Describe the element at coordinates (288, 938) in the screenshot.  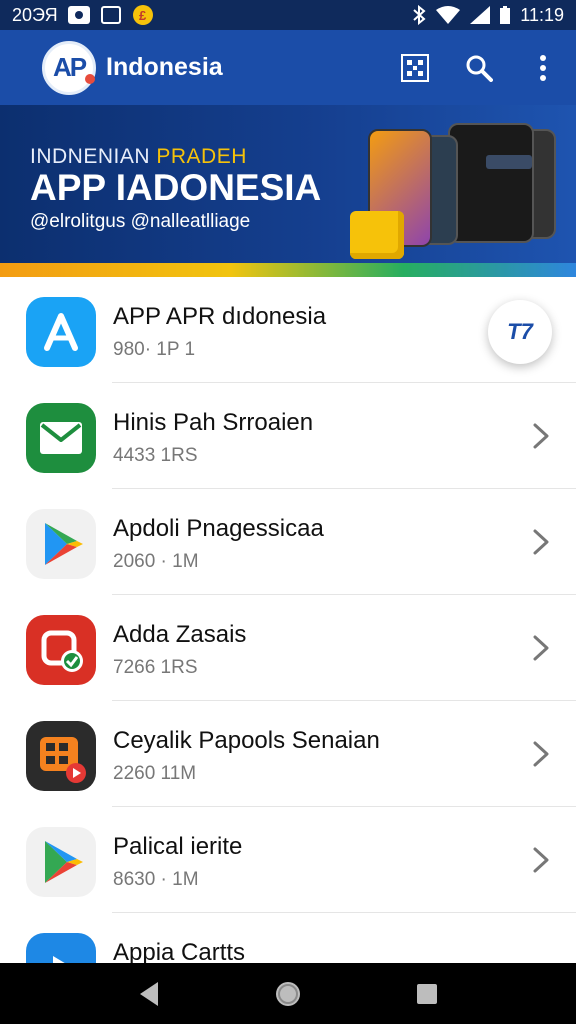
I see `list-item: Appia Cartts` at that location.